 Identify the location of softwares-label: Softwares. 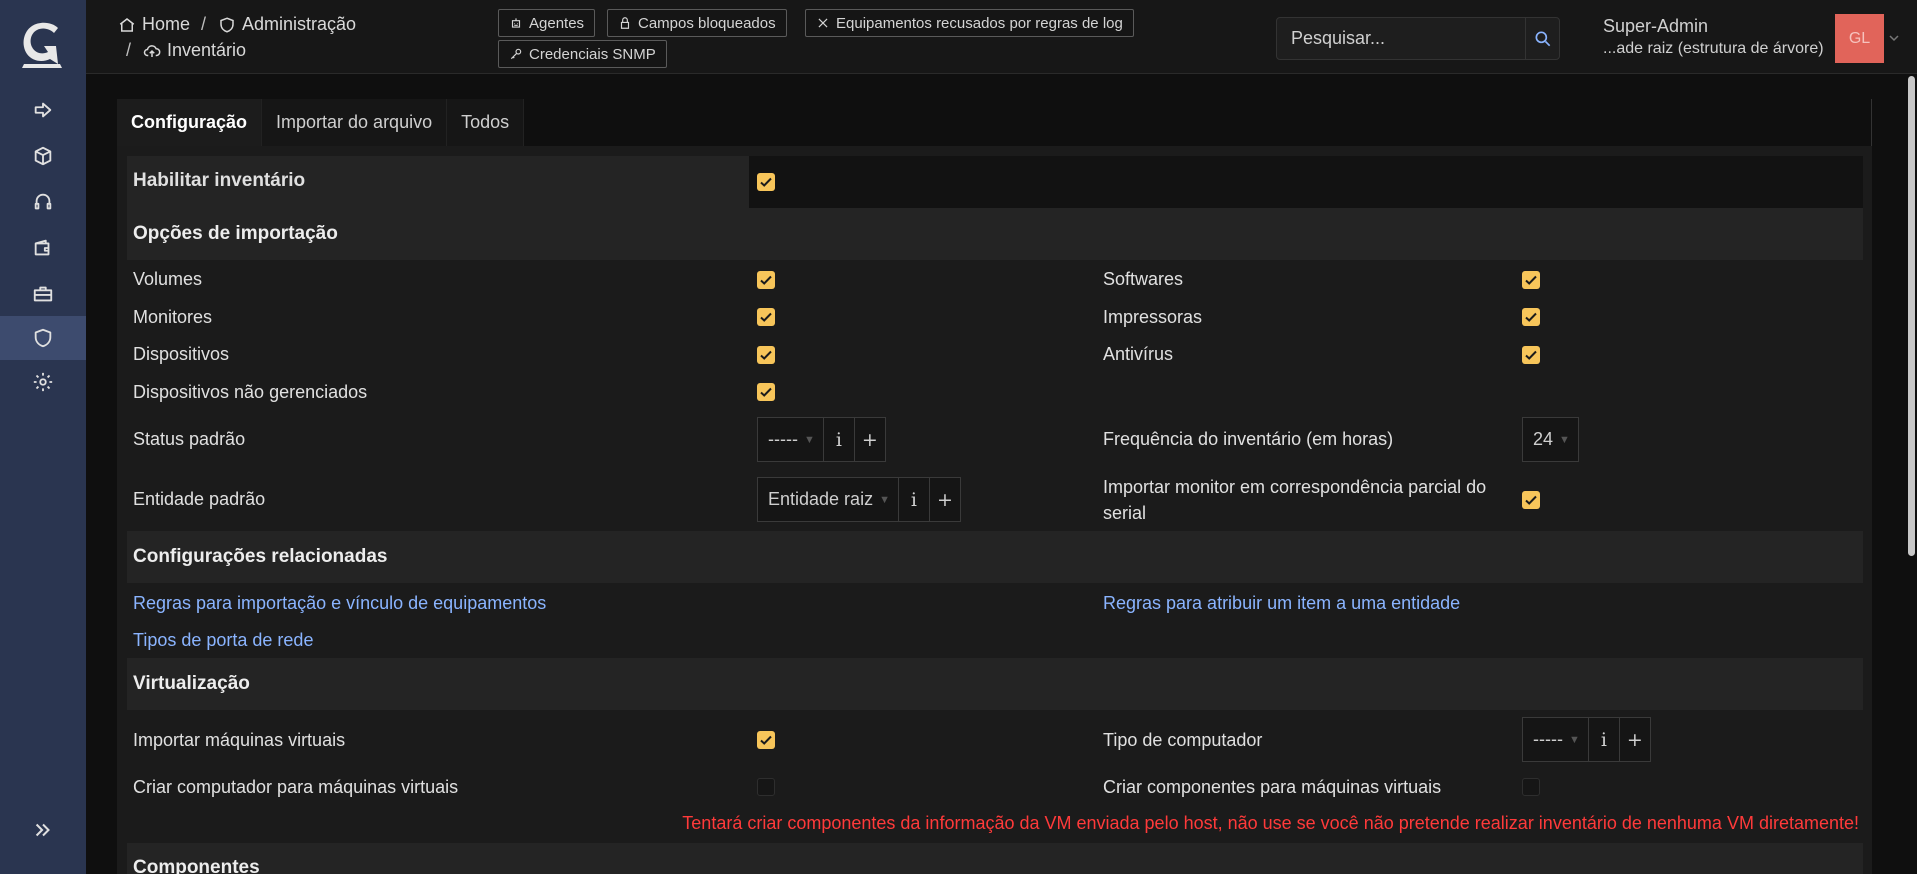
(1143, 279).